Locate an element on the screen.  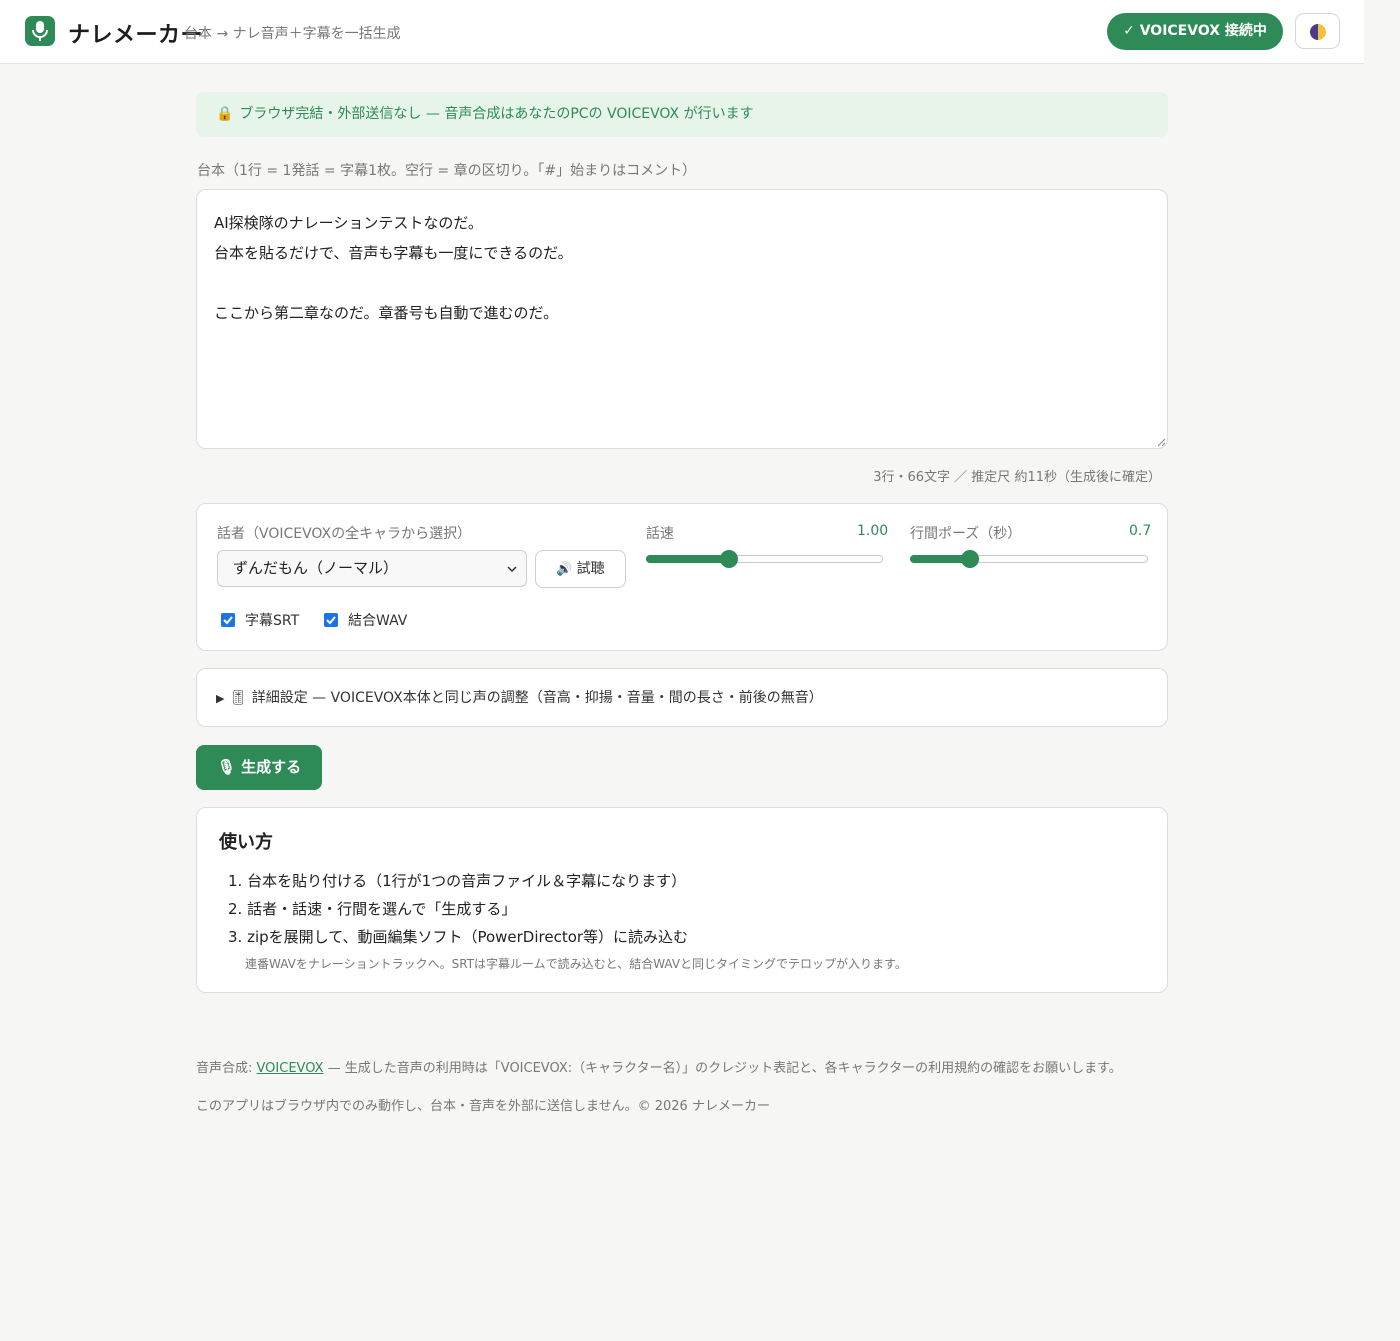
wav-label: 結合WAV is located at coordinates (378, 621).